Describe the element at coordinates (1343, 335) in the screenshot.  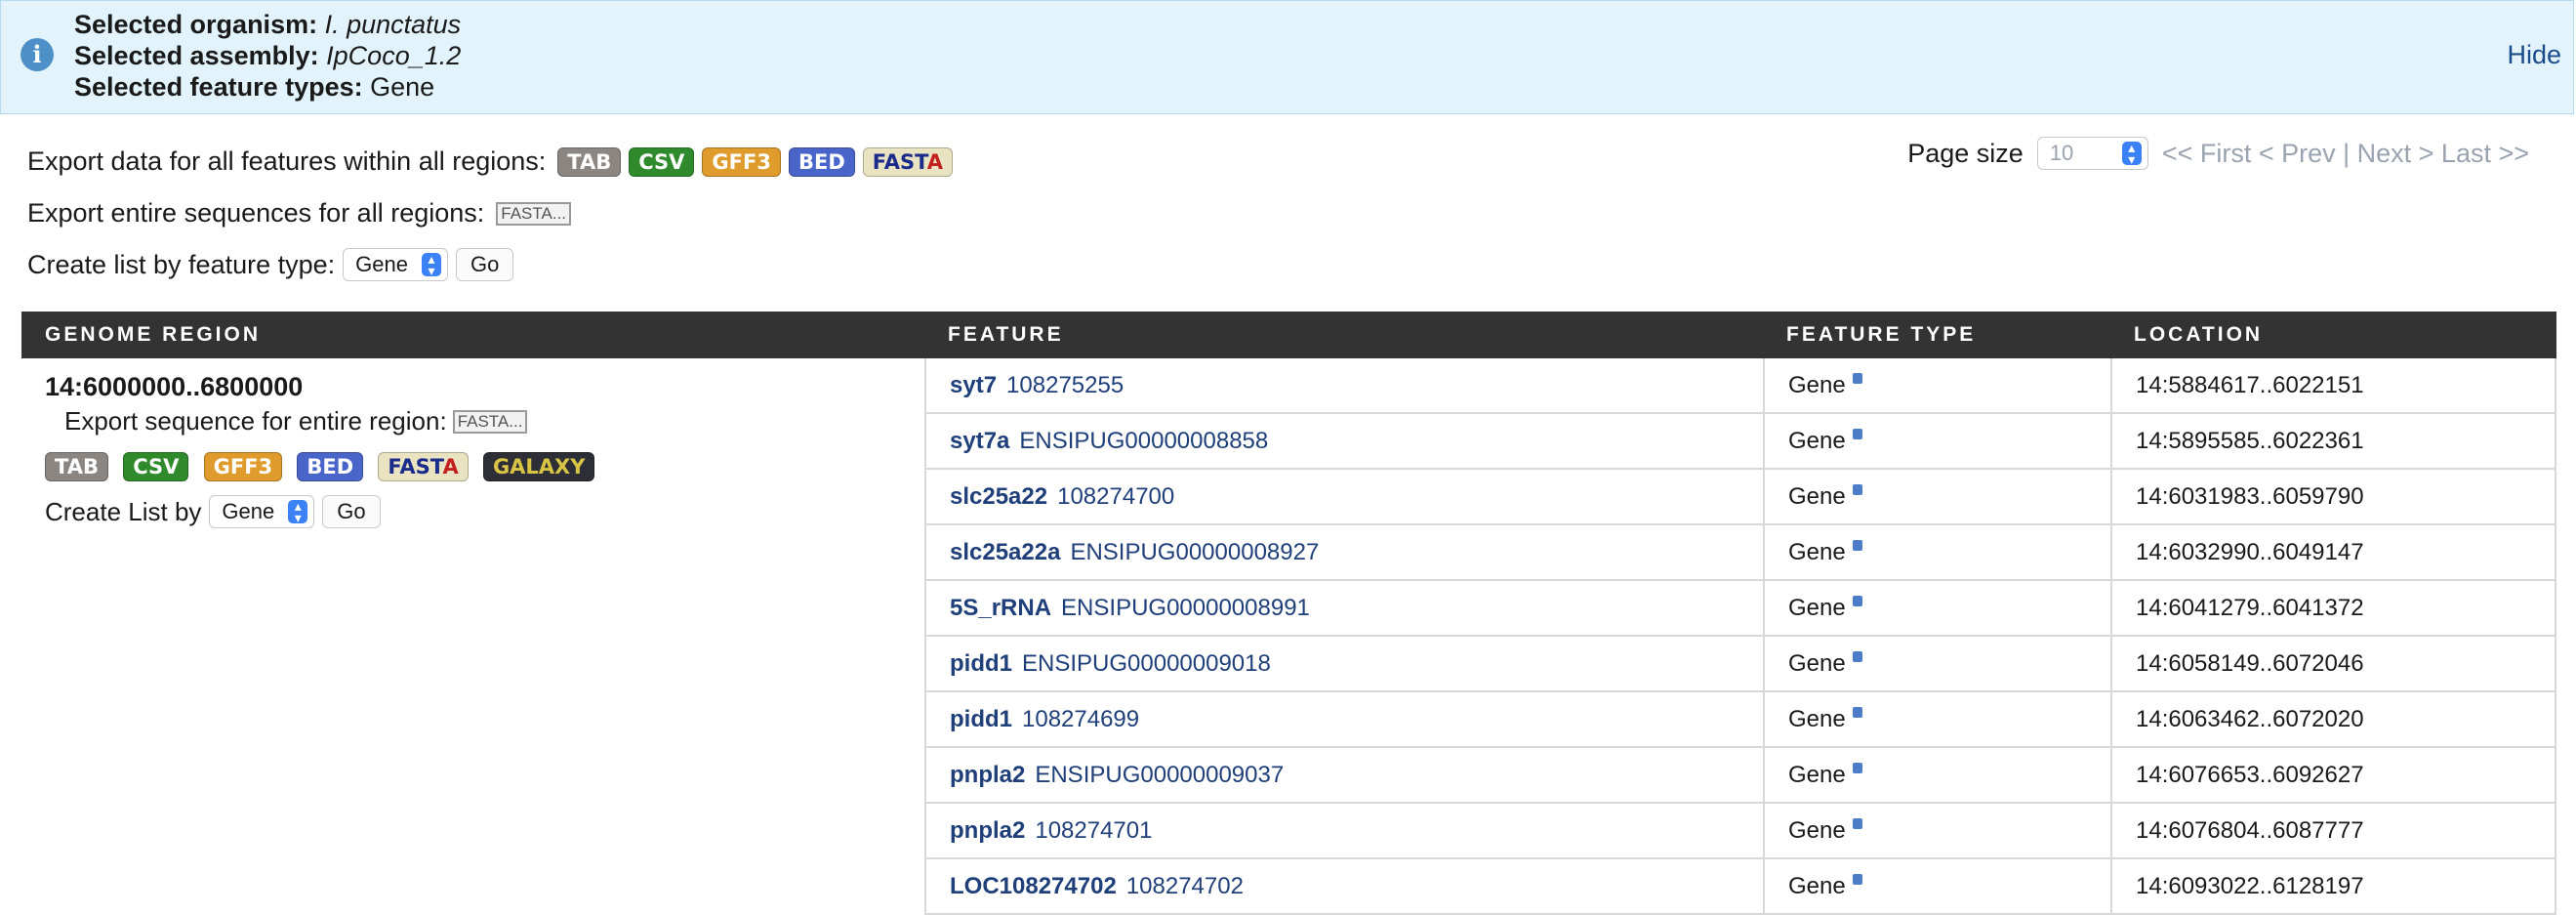
I see `header-feature: FEATURE` at that location.